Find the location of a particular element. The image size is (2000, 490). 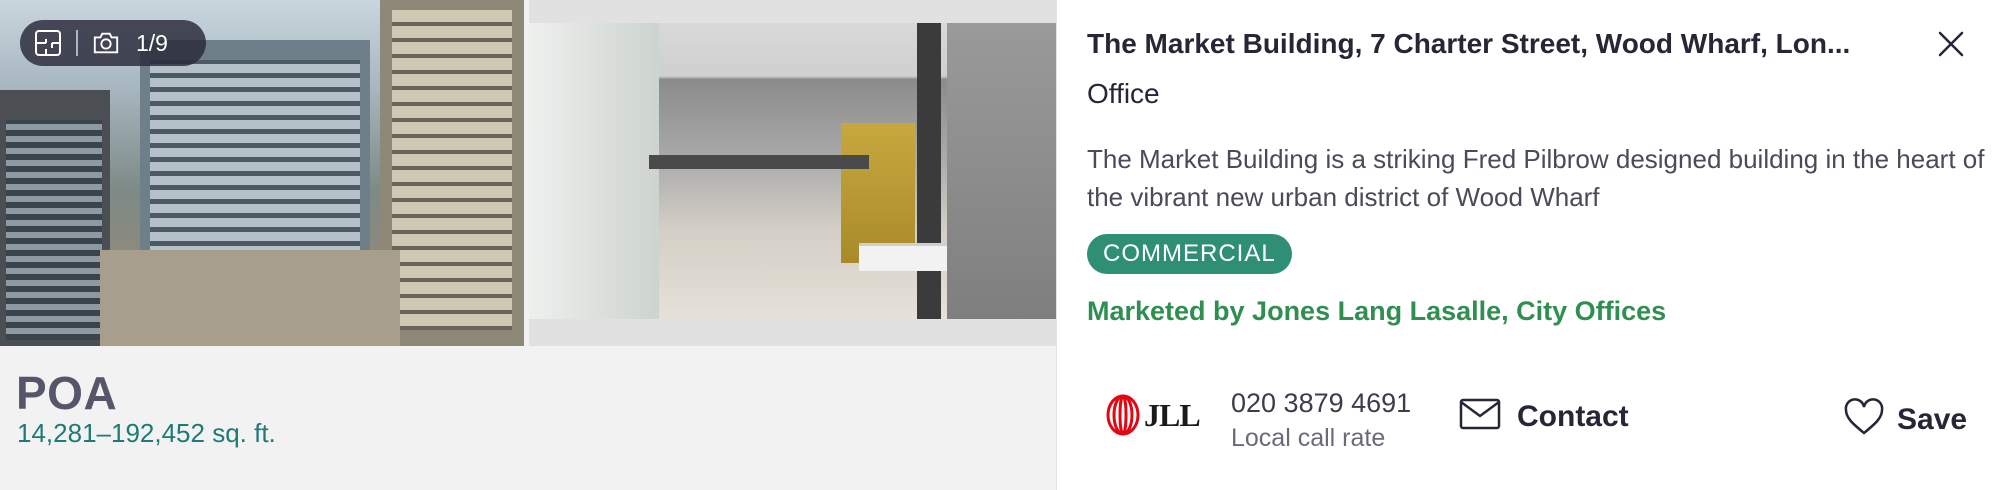

gallery-badge: 1/9 is located at coordinates (113, 43).